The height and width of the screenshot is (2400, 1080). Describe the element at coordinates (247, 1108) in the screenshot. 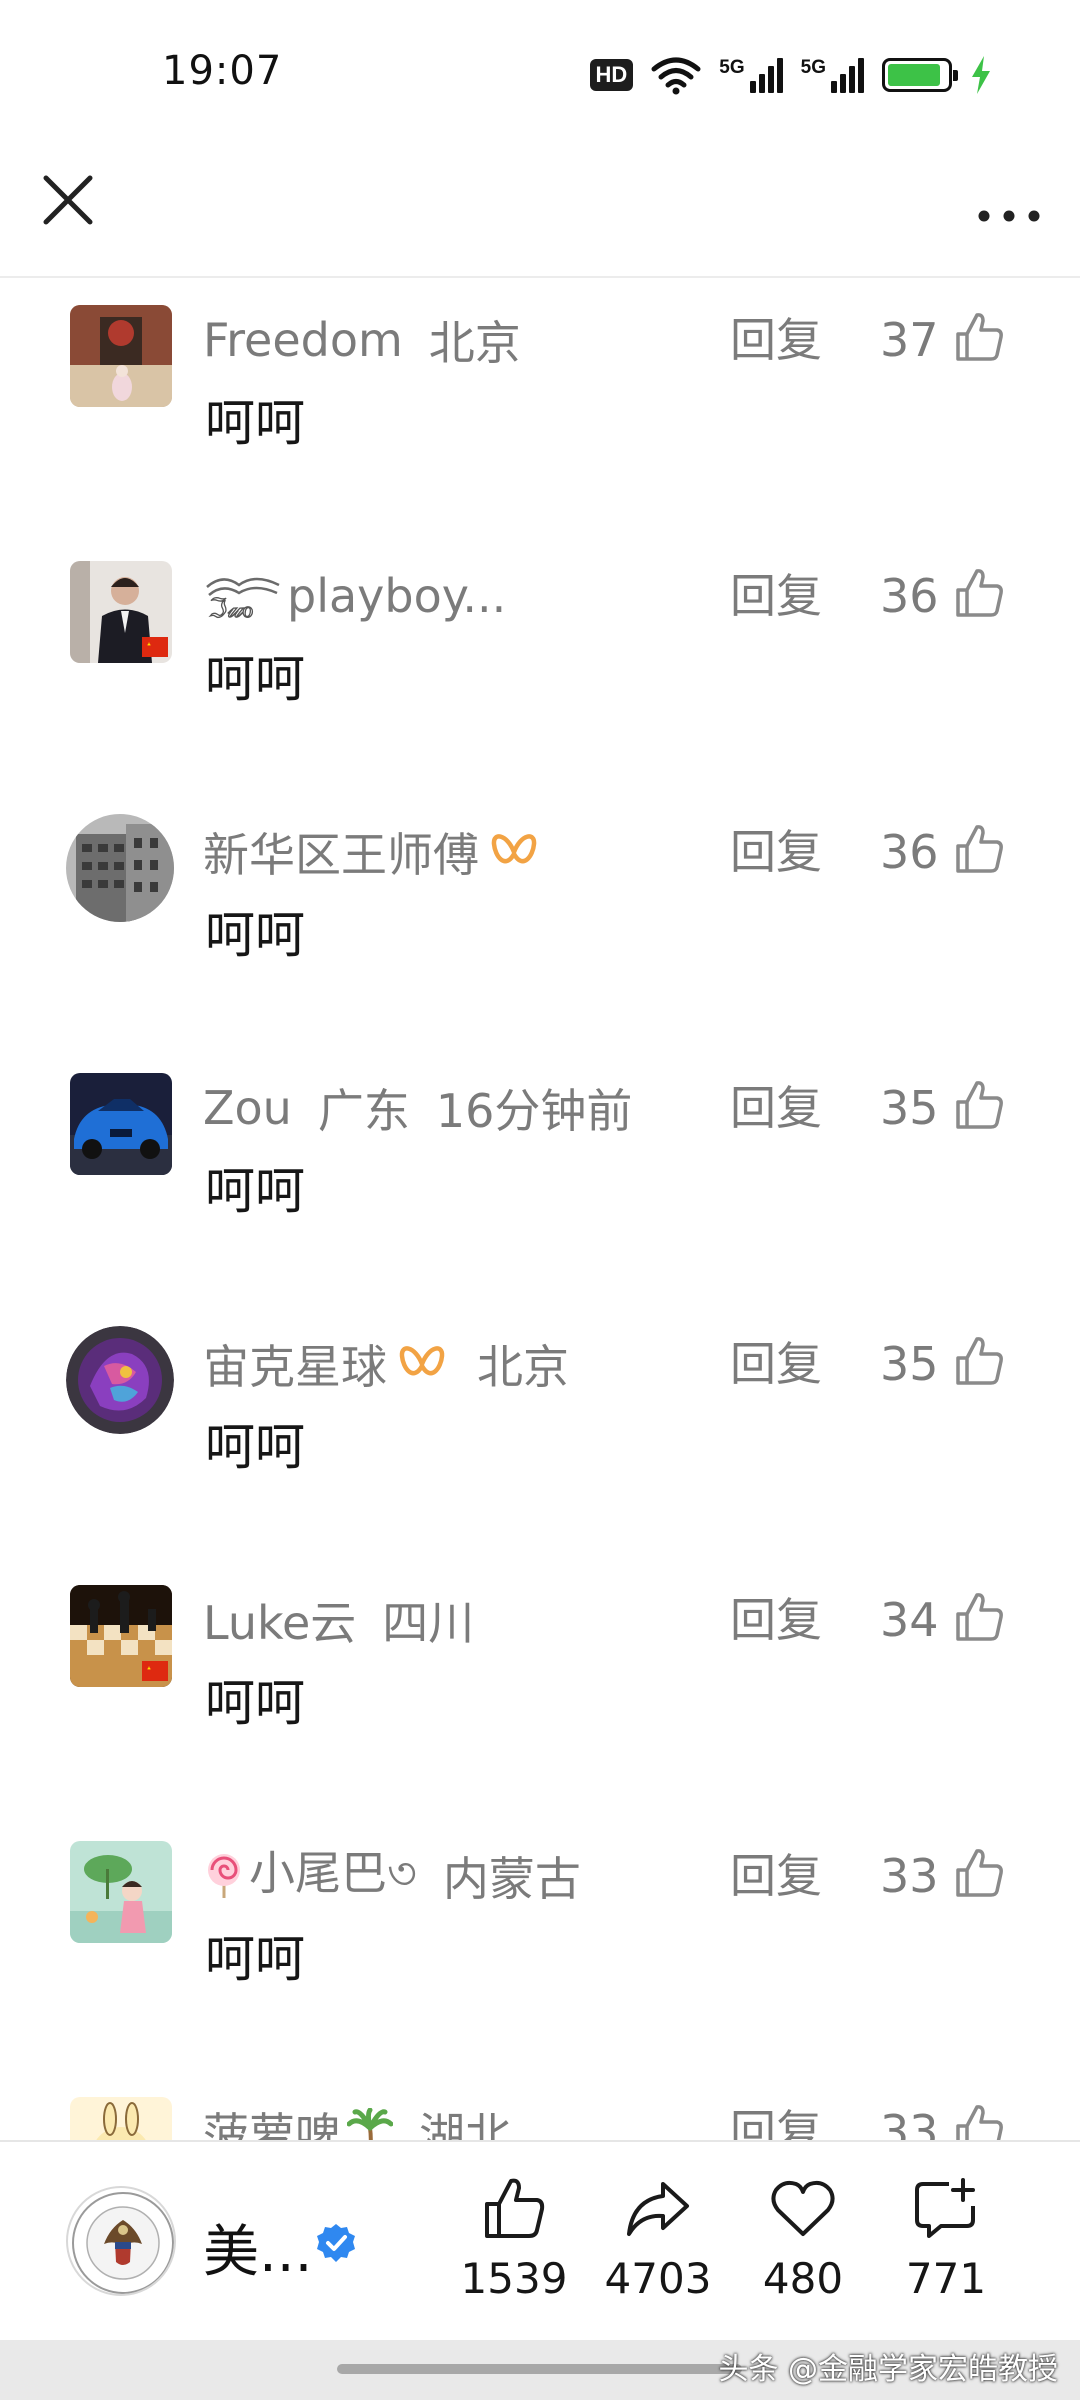

I see `comment-username: Zou` at that location.